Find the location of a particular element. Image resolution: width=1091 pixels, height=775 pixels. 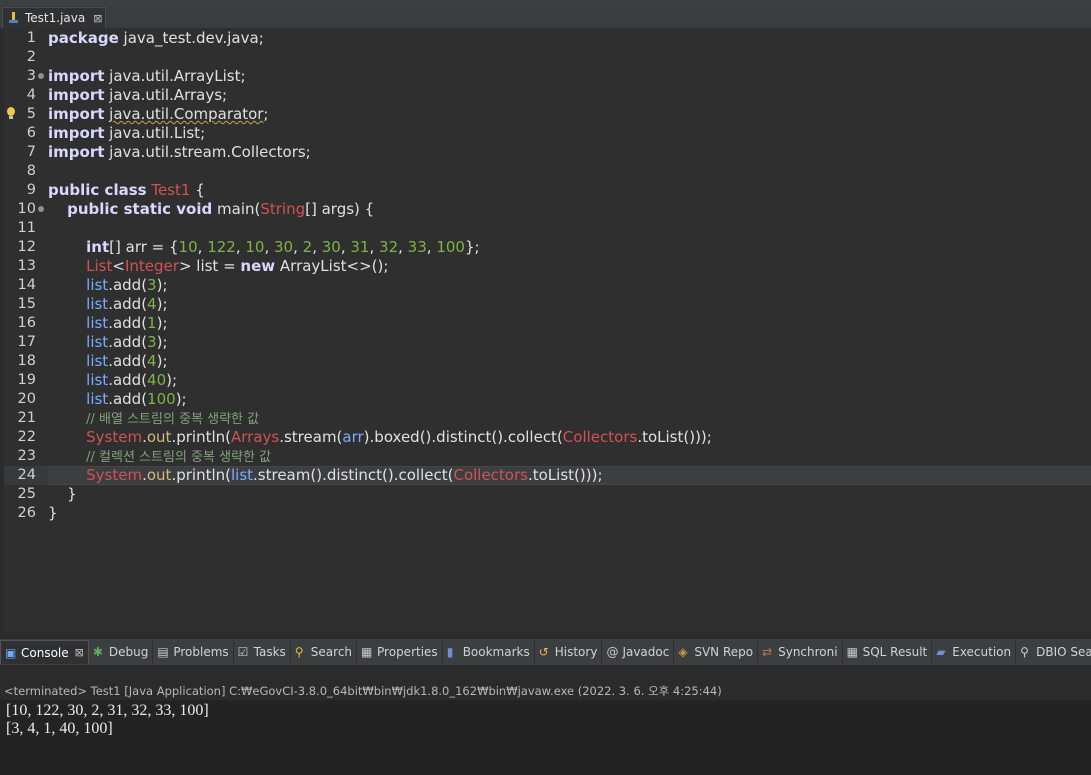

tab-sql-result: ▦ SQL Result is located at coordinates (888, 652).